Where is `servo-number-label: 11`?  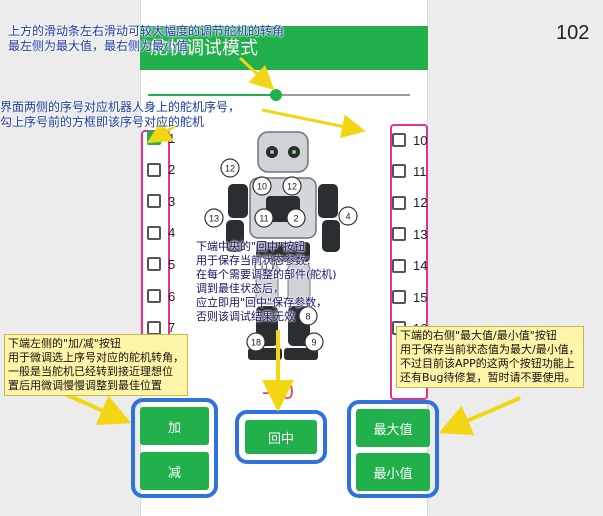
servo-number-label: 11 is located at coordinates (420, 171).